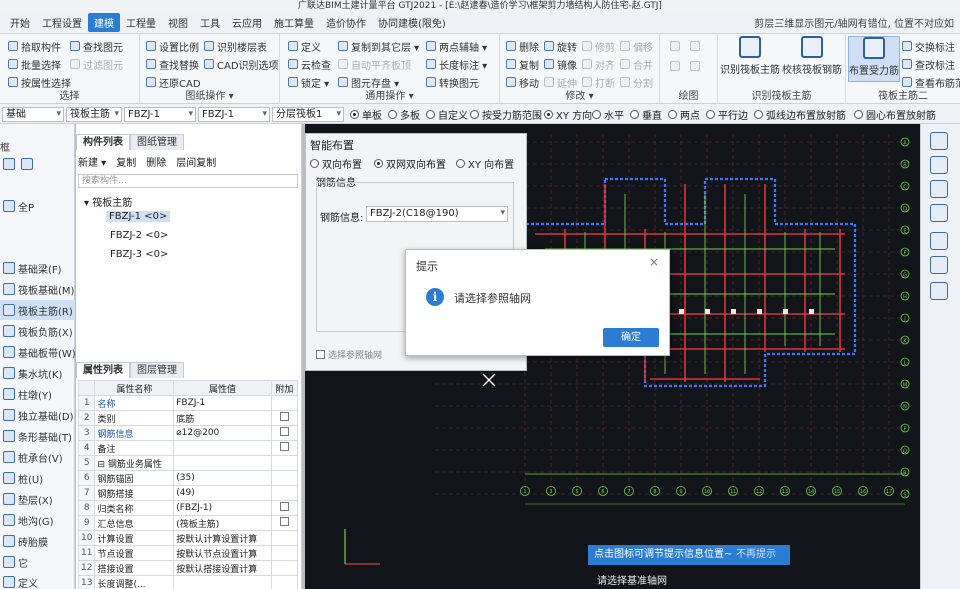 Image resolution: width=960 pixels, height=589 pixels. I want to click on report-icon, so click(939, 291).